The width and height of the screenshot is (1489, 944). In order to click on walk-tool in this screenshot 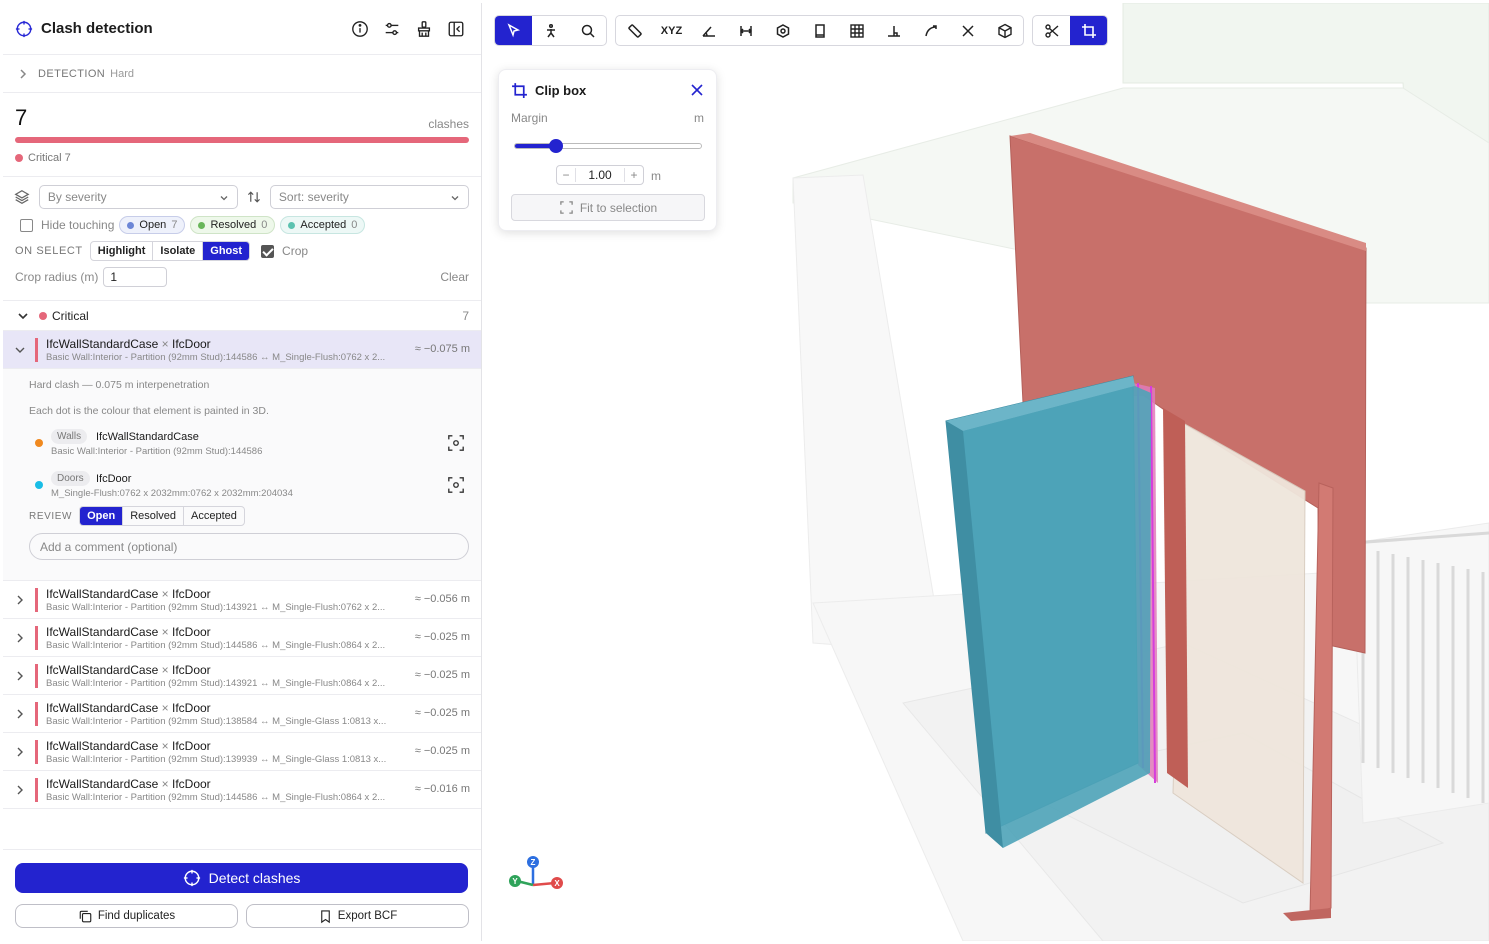, I will do `click(550, 30)`.